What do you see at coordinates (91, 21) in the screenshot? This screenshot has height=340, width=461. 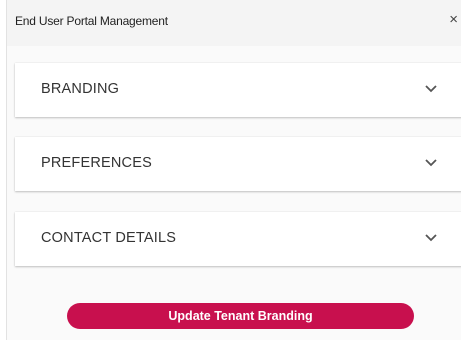 I see `dialog-title: End User Portal Management` at bounding box center [91, 21].